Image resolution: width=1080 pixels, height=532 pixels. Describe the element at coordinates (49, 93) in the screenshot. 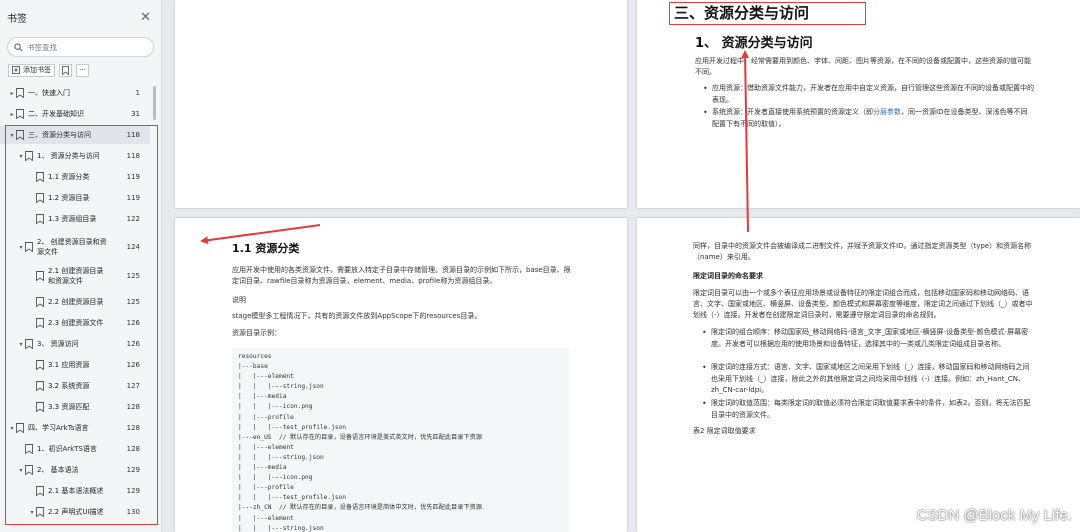

I see `bookmark-item-label: 一、快速入门` at that location.